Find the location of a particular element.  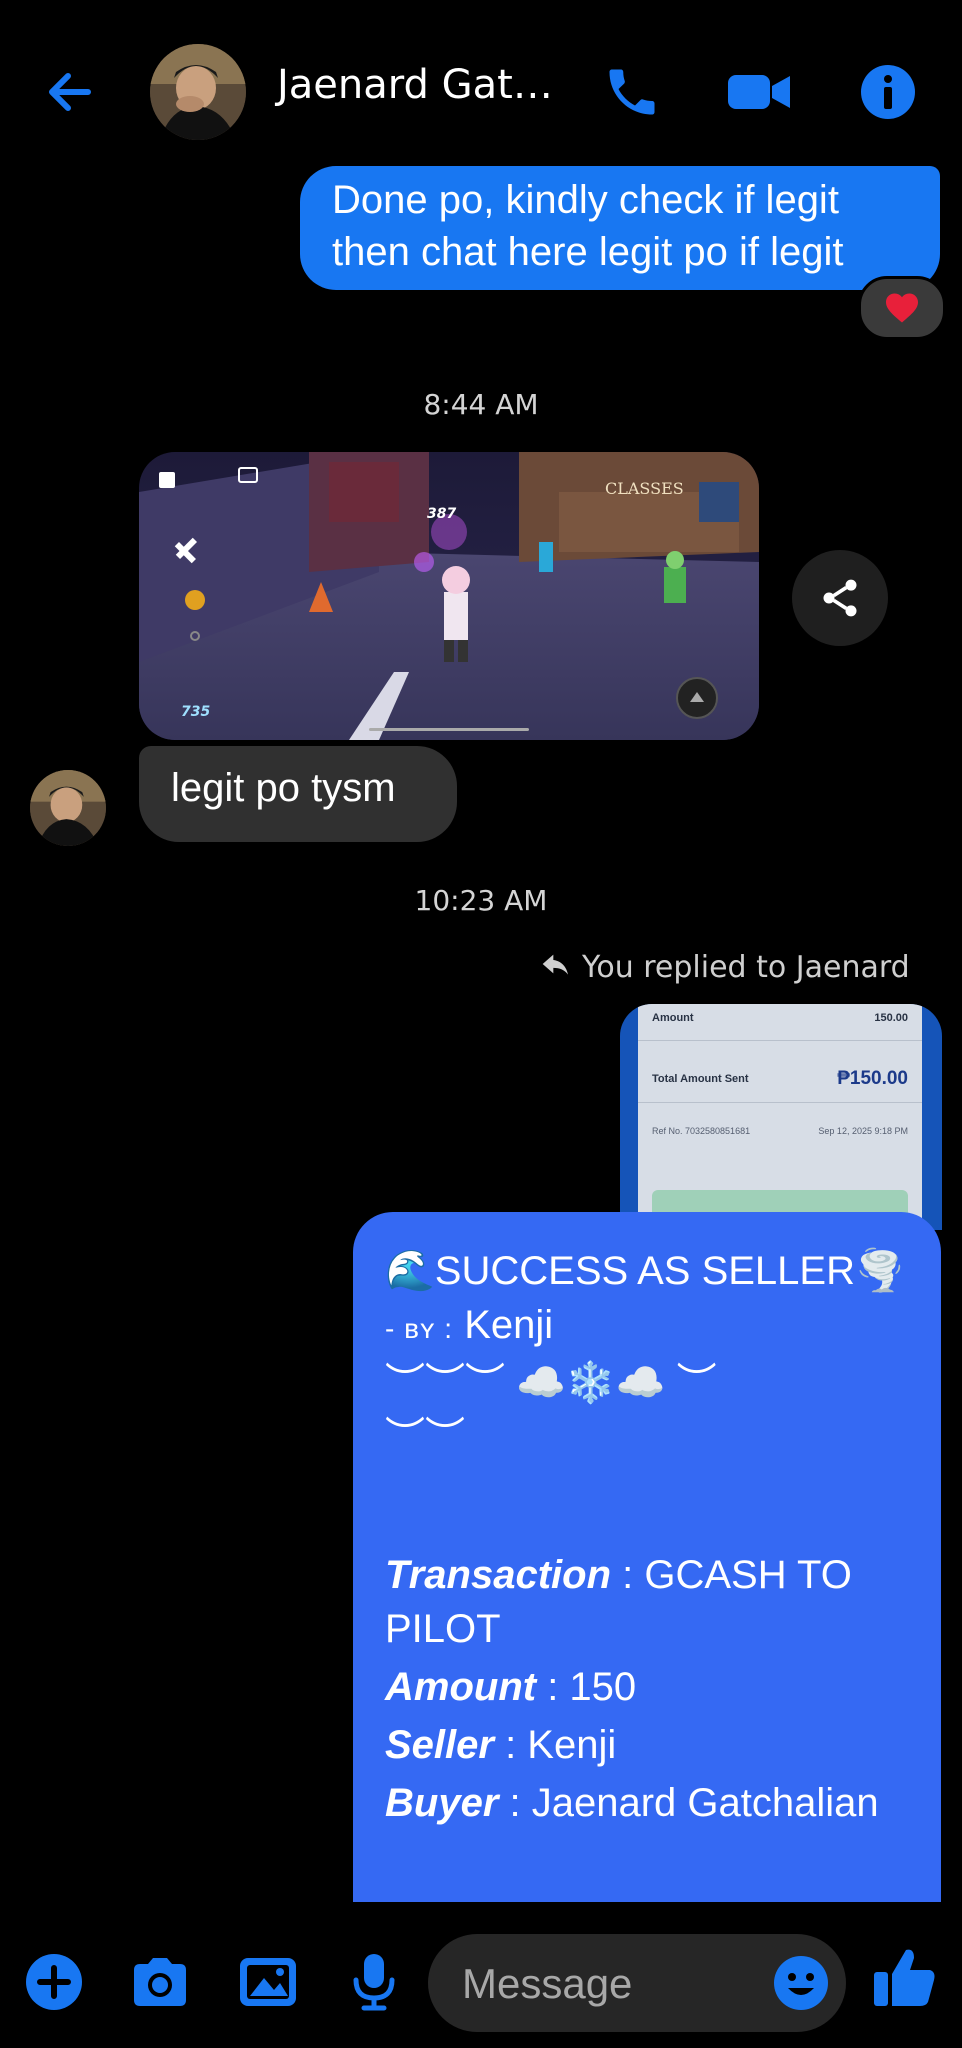

reply-indicator: You replied to Jaenard is located at coordinates (725, 967).